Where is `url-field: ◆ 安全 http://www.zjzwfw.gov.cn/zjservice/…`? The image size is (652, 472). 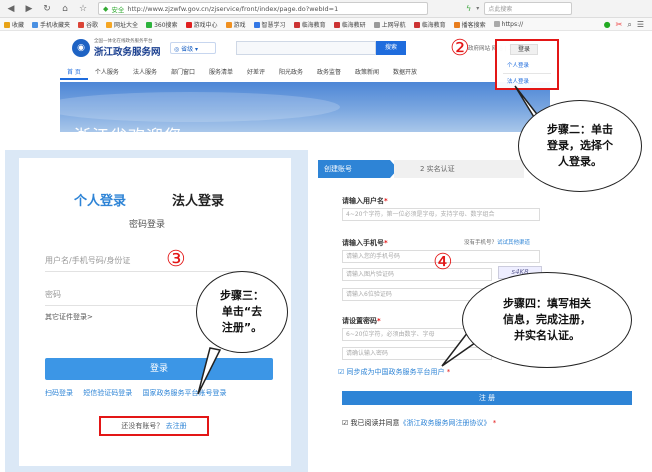
url-field: ◆ 安全 http://www.zjzwfw.gov.cn/zjservice/… is located at coordinates (263, 8).